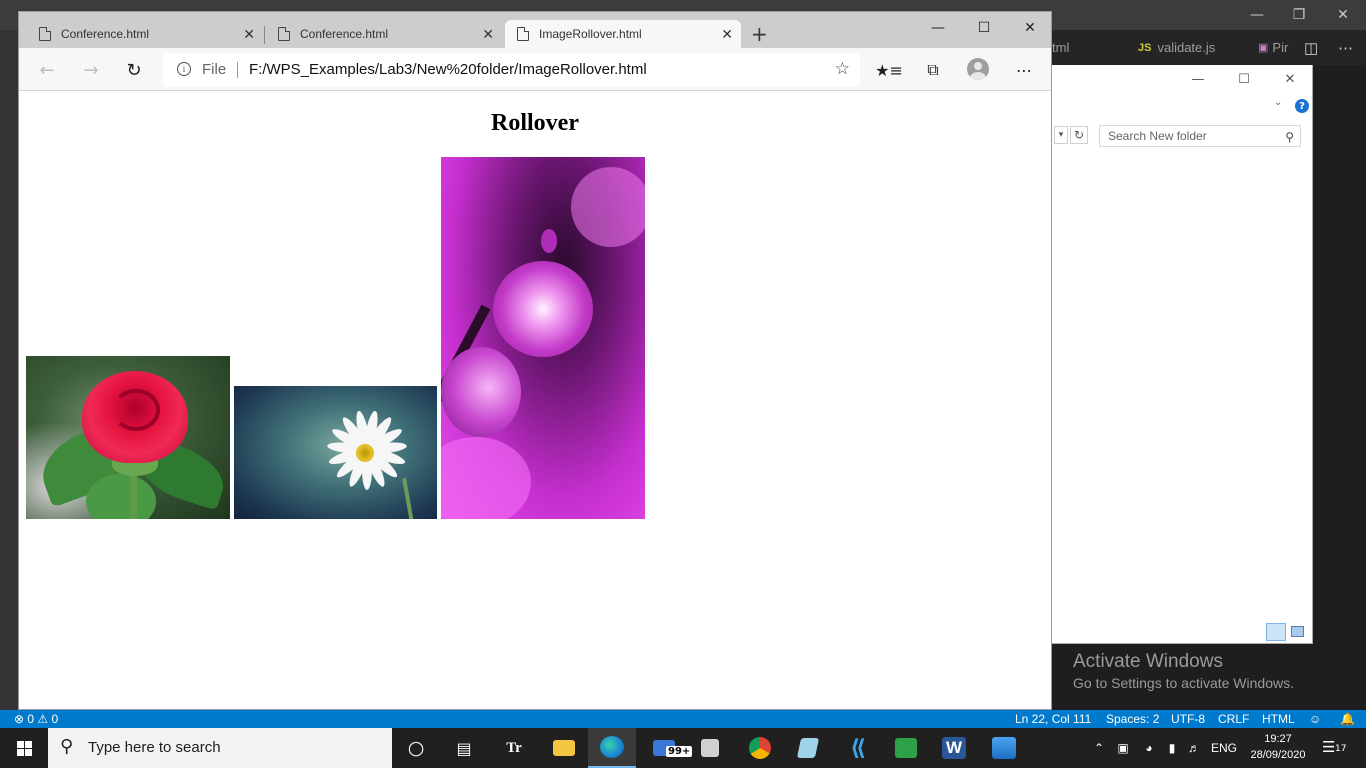 This screenshot has height=768, width=1366. Describe the element at coordinates (1278, 747) in the screenshot. I see `taskbar-clock: 19:27 28/09/2020` at that location.